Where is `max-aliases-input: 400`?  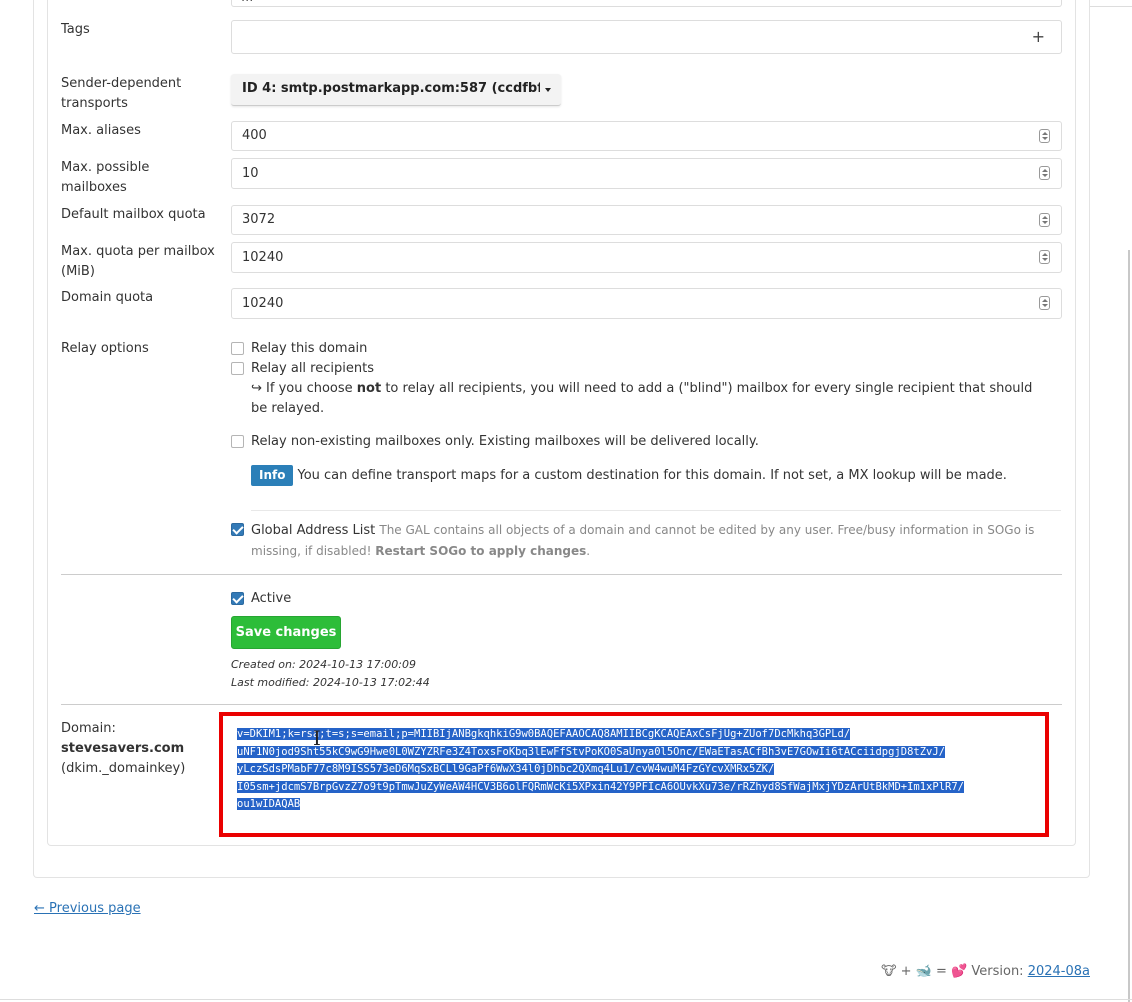
max-aliases-input: 400 is located at coordinates (646, 136).